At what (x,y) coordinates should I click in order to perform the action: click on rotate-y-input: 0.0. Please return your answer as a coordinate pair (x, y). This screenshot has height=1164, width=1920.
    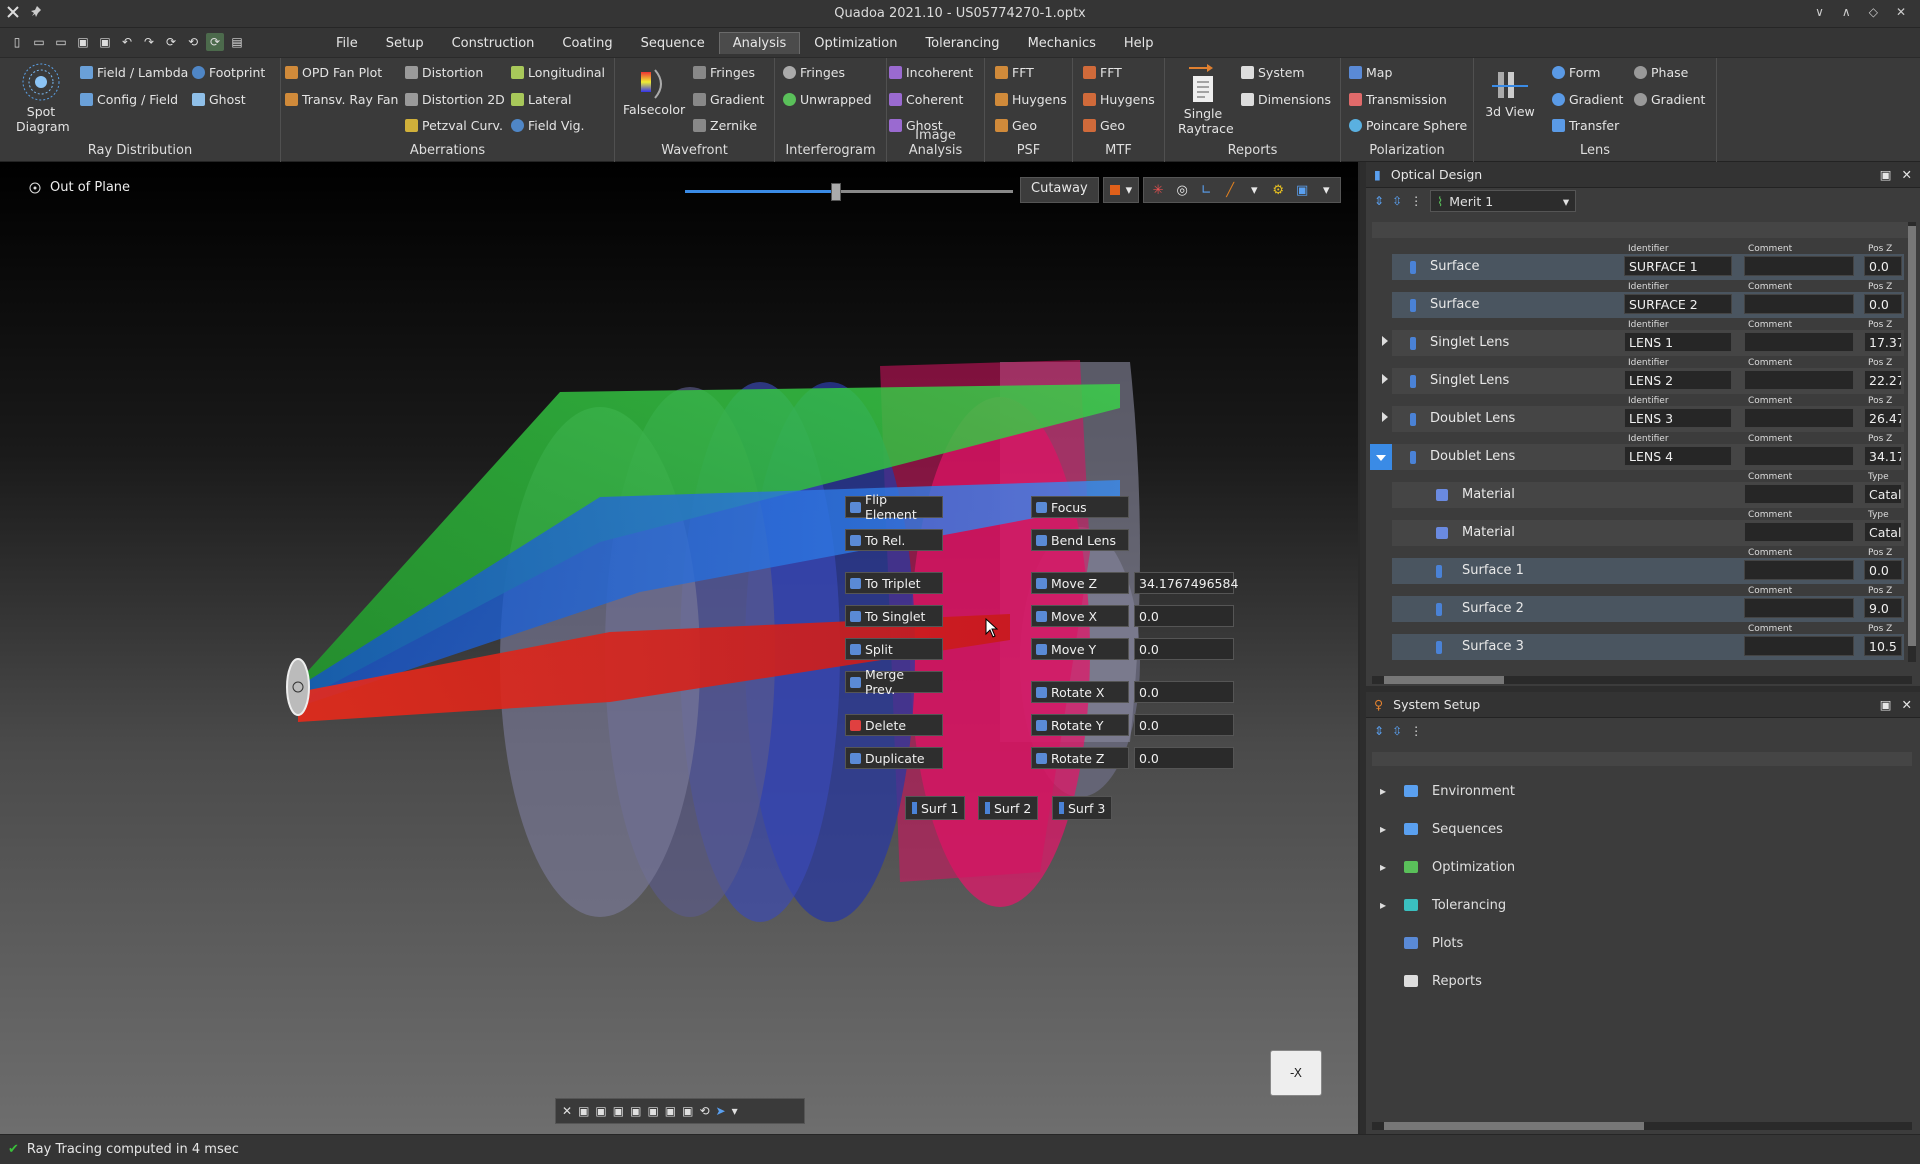
    Looking at the image, I should click on (1184, 725).